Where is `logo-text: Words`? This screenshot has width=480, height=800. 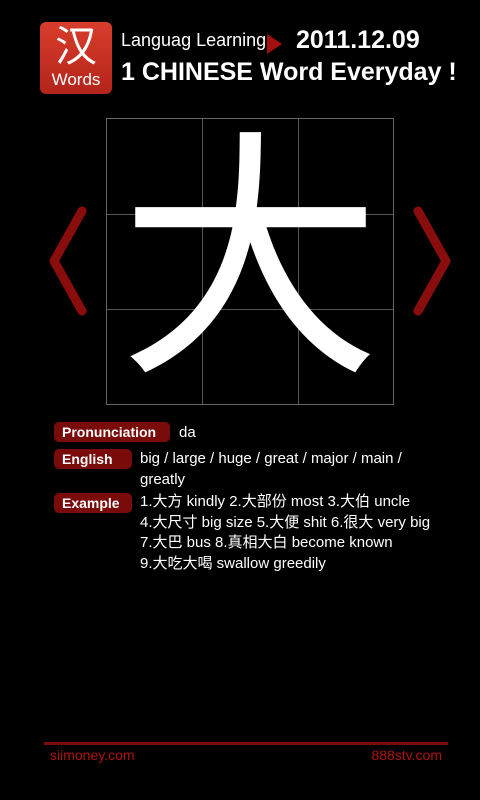
logo-text: Words is located at coordinates (76, 79).